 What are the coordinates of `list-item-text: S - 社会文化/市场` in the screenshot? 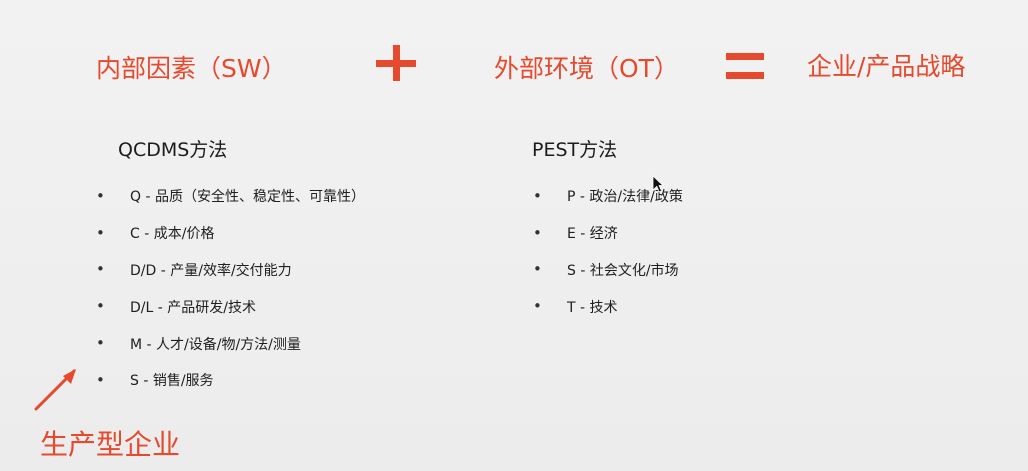 It's located at (623, 270).